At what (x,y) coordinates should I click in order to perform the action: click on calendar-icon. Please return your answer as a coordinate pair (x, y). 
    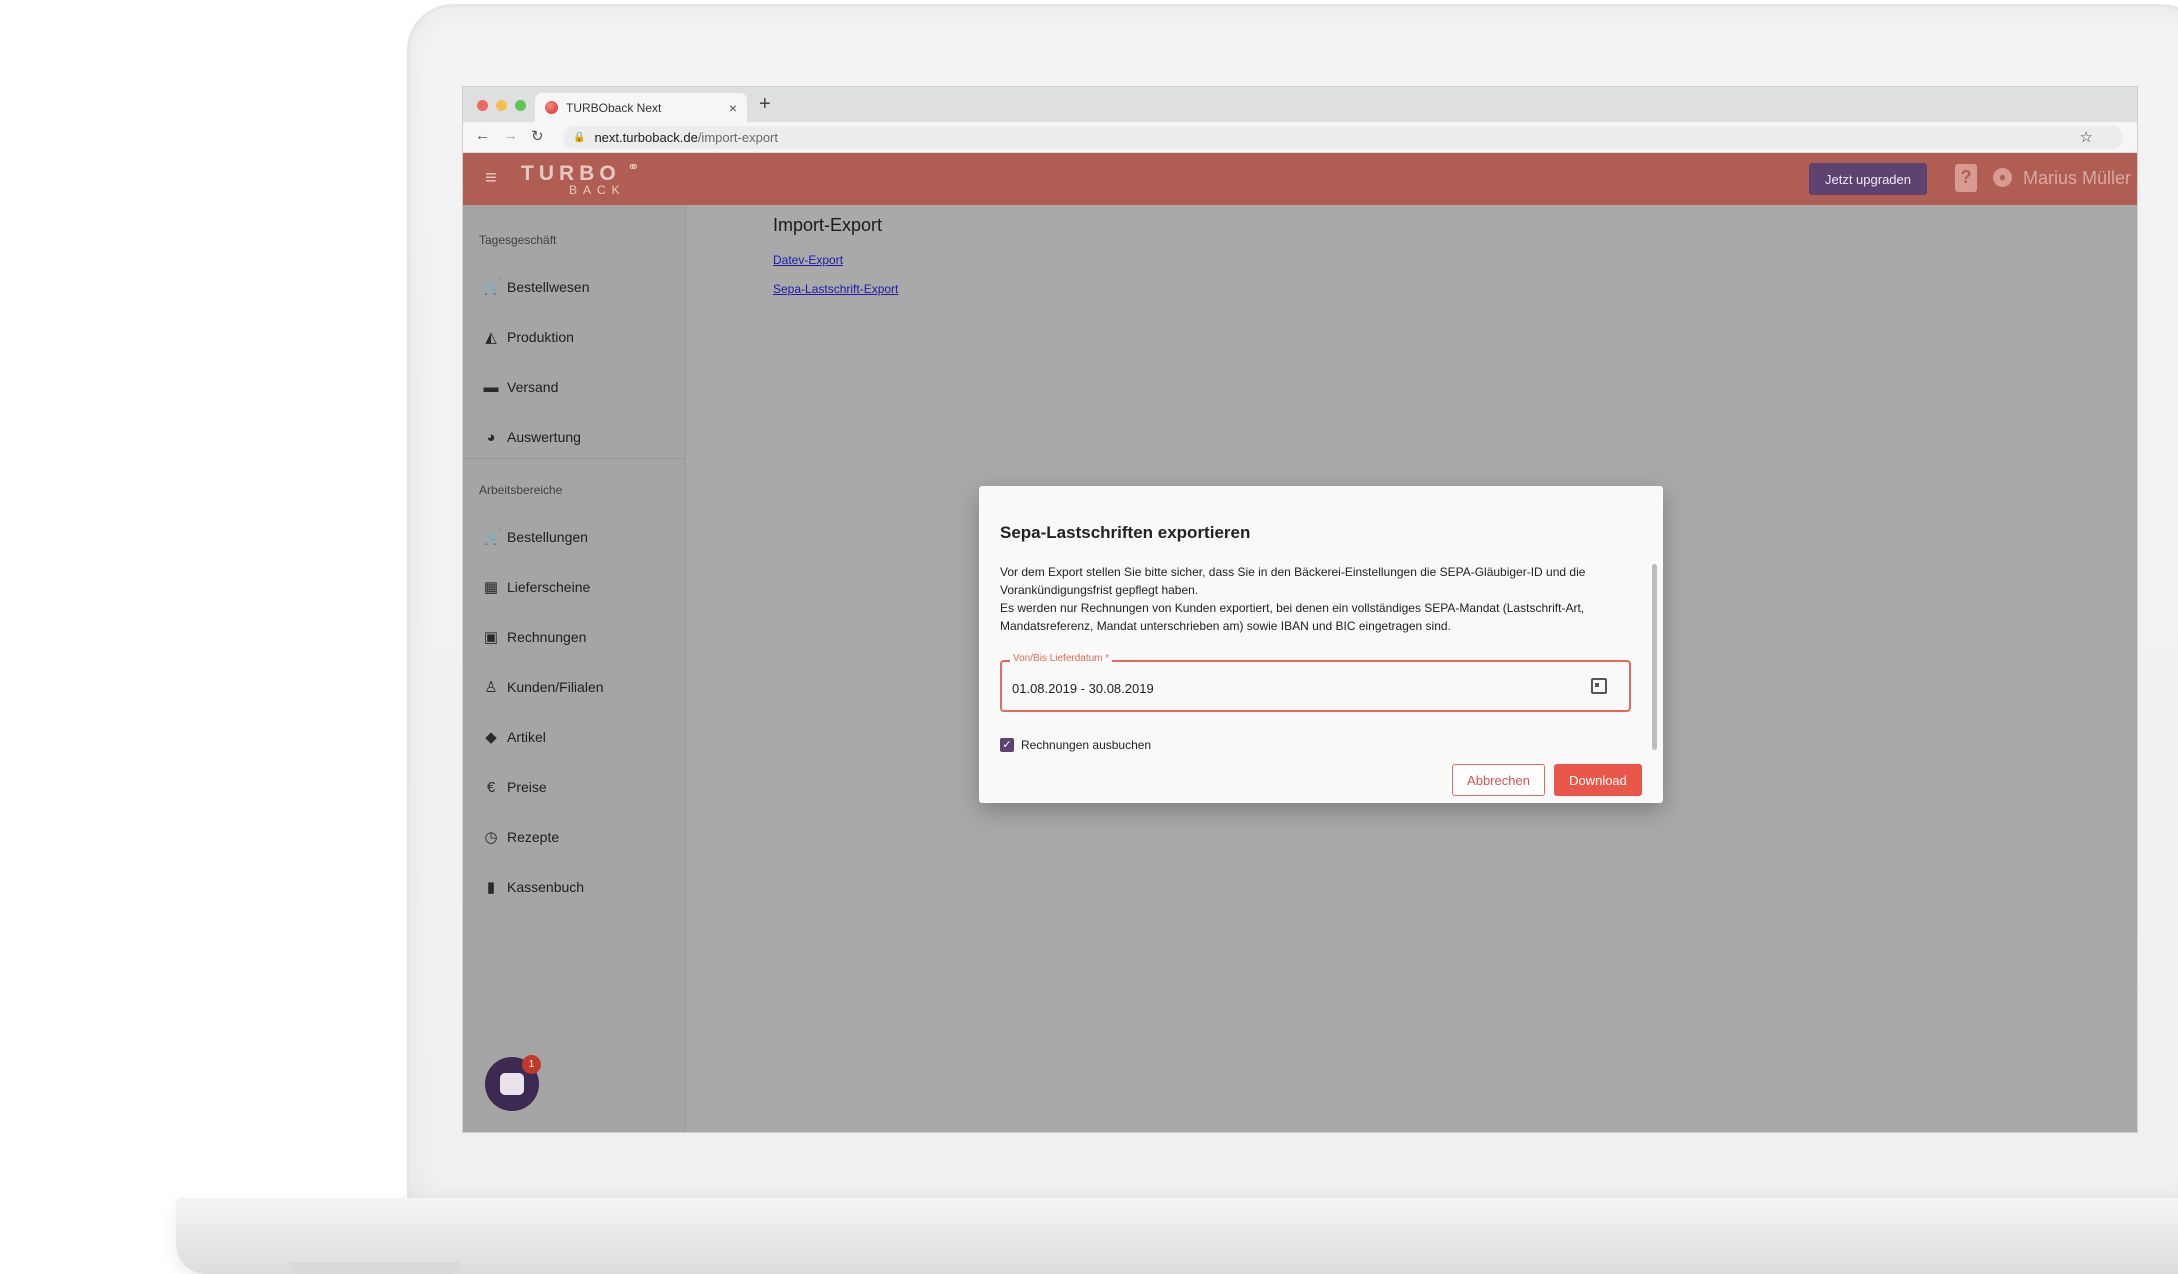
    Looking at the image, I should click on (1599, 686).